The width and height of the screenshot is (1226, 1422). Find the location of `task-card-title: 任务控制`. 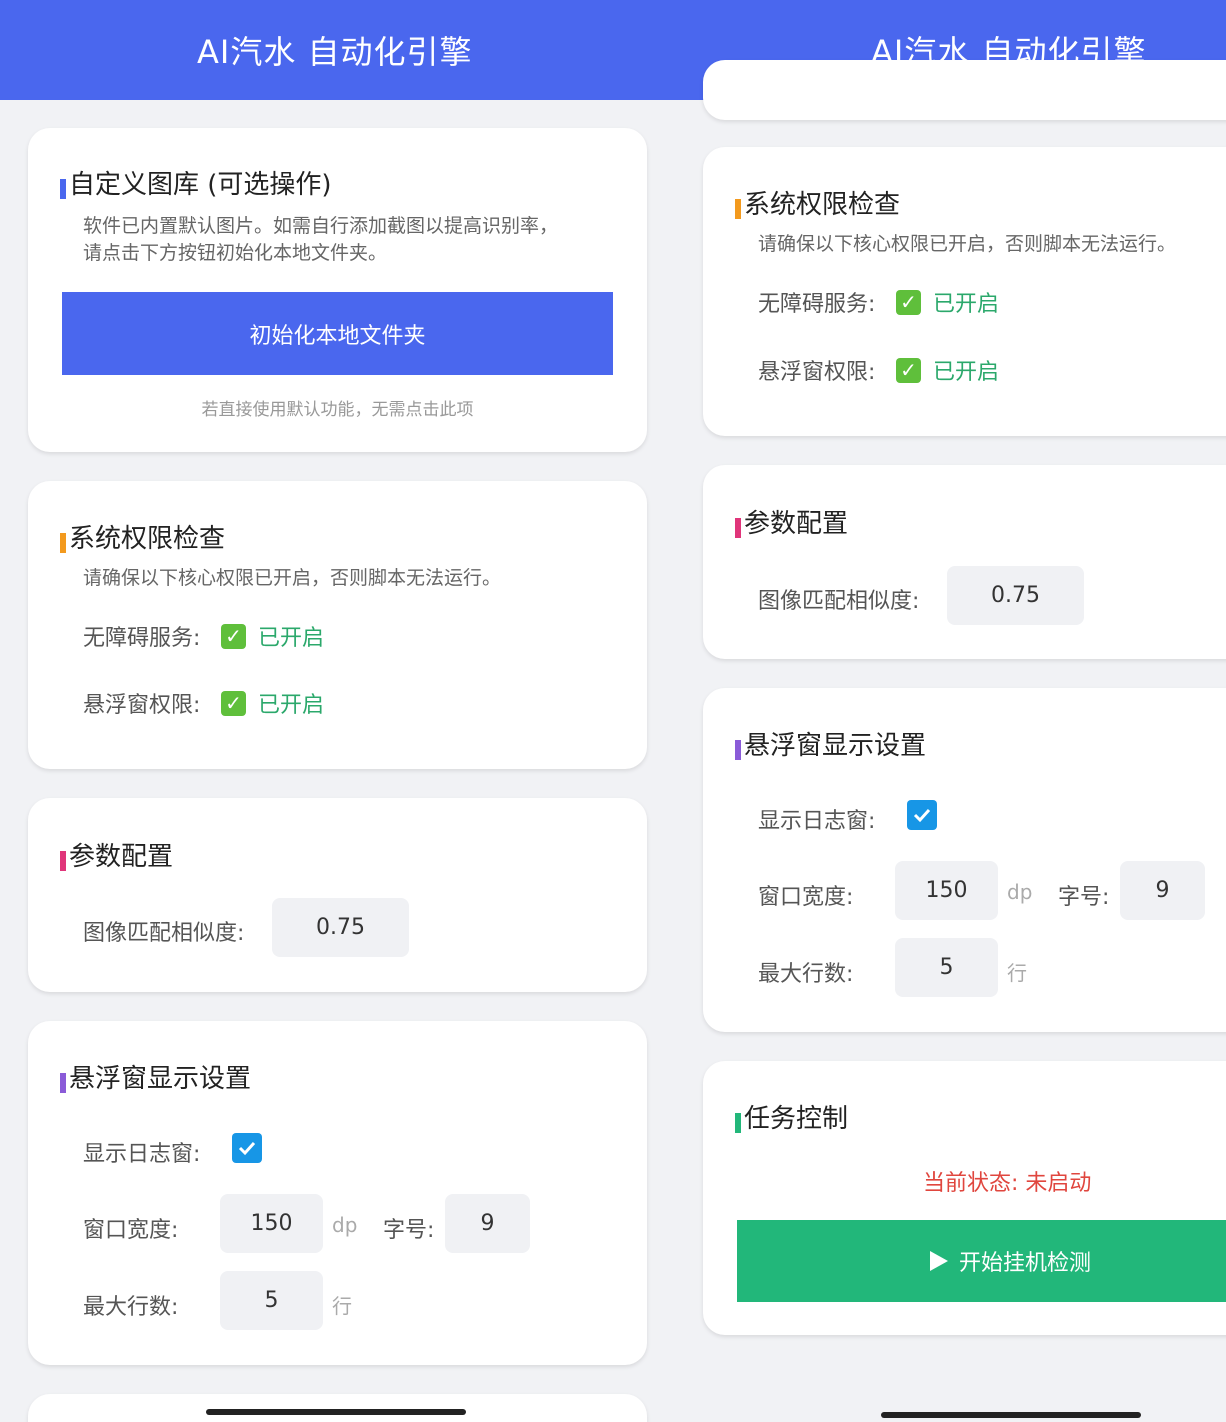

task-card-title: 任务控制 is located at coordinates (791, 1116).